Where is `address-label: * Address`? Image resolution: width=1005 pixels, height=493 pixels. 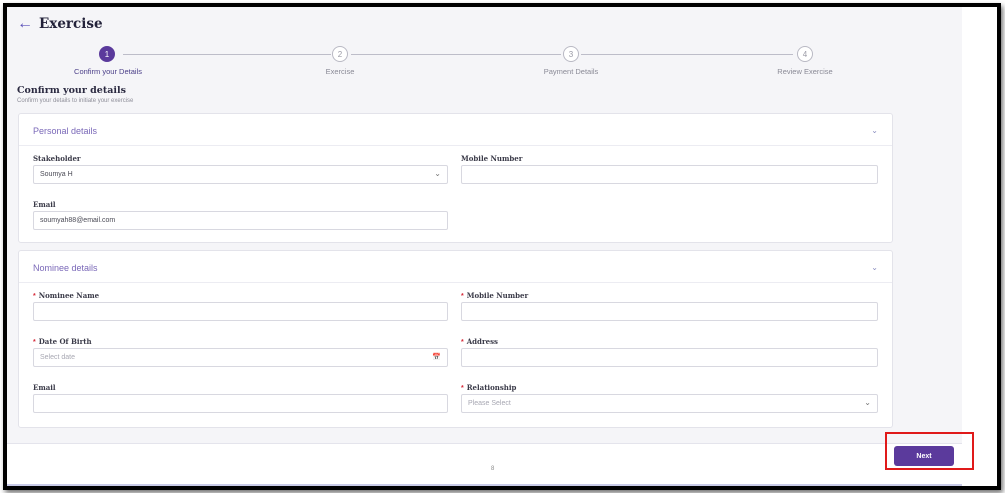 address-label: * Address is located at coordinates (479, 341).